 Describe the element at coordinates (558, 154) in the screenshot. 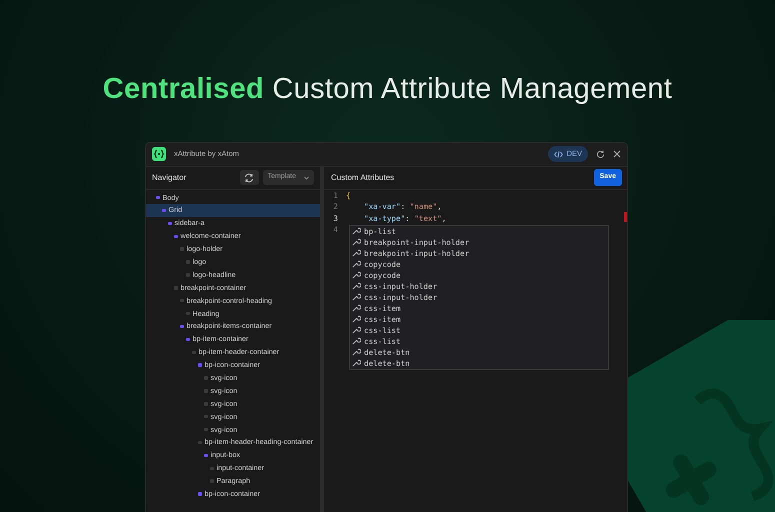

I see `code-icon` at that location.